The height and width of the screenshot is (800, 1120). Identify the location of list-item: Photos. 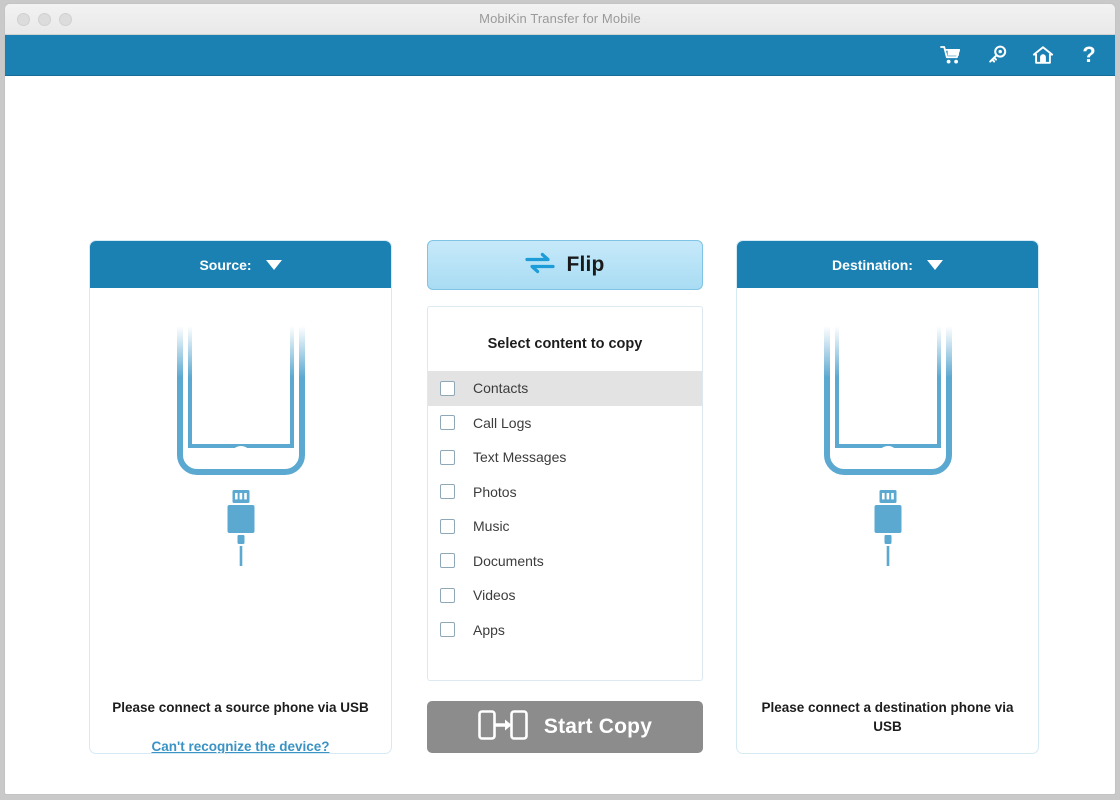
(565, 492).